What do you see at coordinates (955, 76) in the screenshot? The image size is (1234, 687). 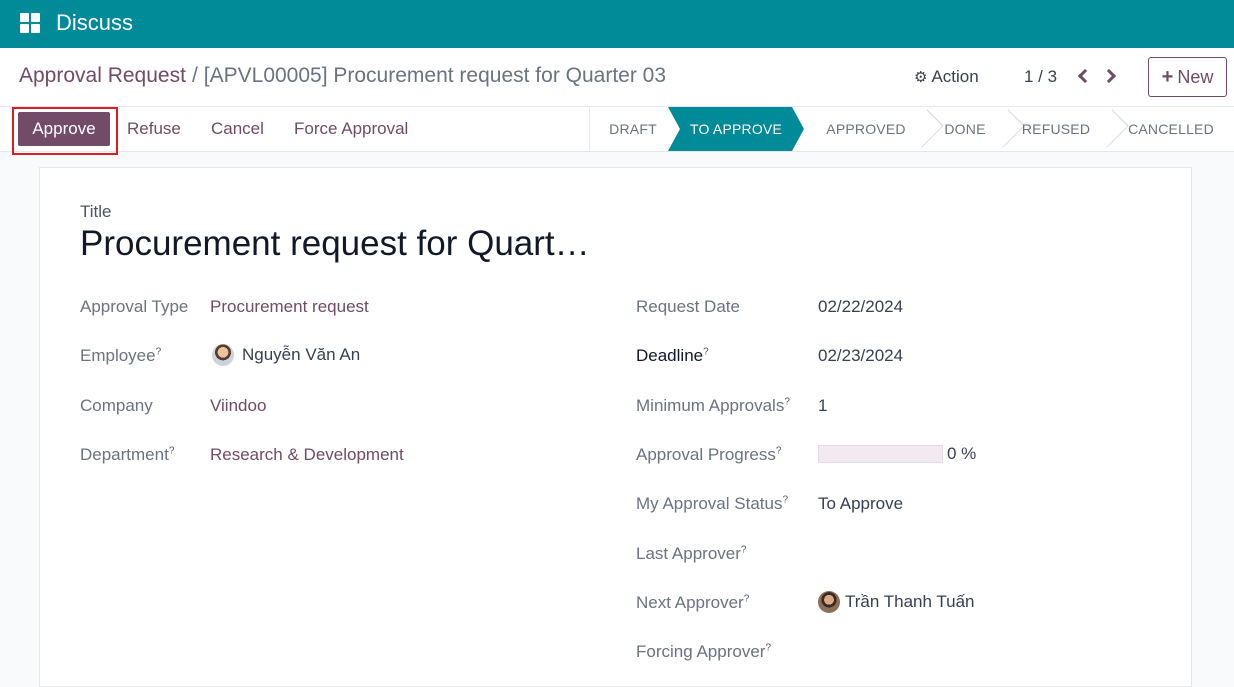 I see `action-label: Action` at bounding box center [955, 76].